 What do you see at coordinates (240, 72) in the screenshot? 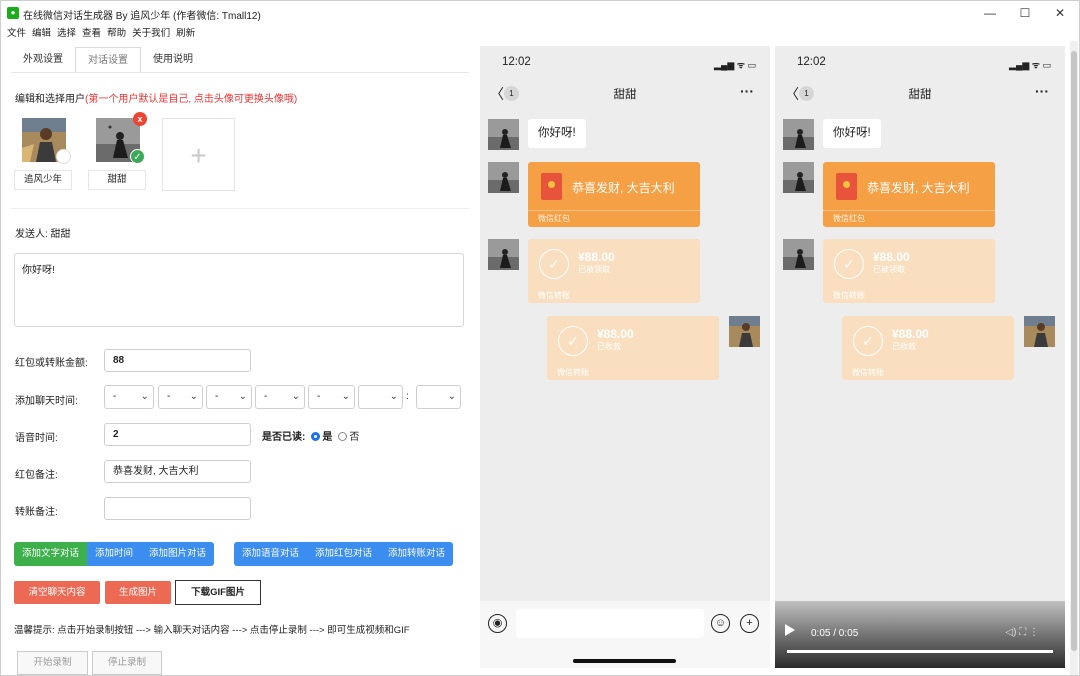
I see `tab-divider` at bounding box center [240, 72].